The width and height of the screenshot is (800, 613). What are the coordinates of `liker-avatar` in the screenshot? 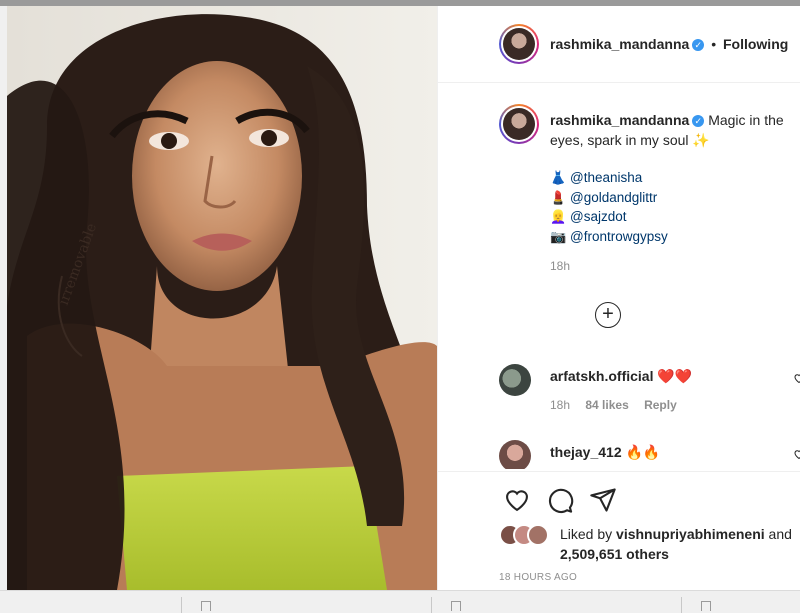 It's located at (538, 535).